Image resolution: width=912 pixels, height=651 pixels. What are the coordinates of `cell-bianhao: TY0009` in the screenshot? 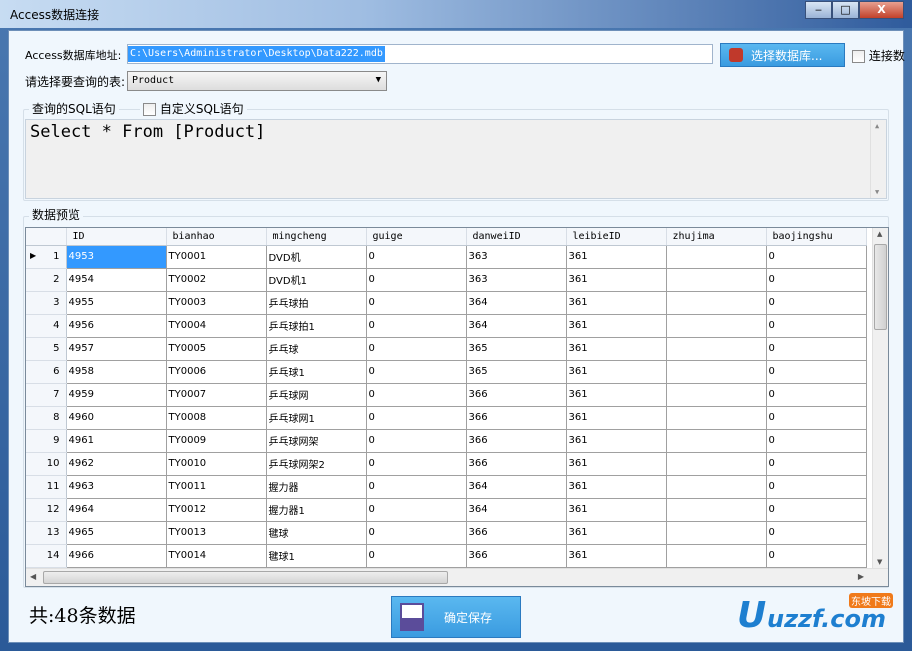 It's located at (216, 441).